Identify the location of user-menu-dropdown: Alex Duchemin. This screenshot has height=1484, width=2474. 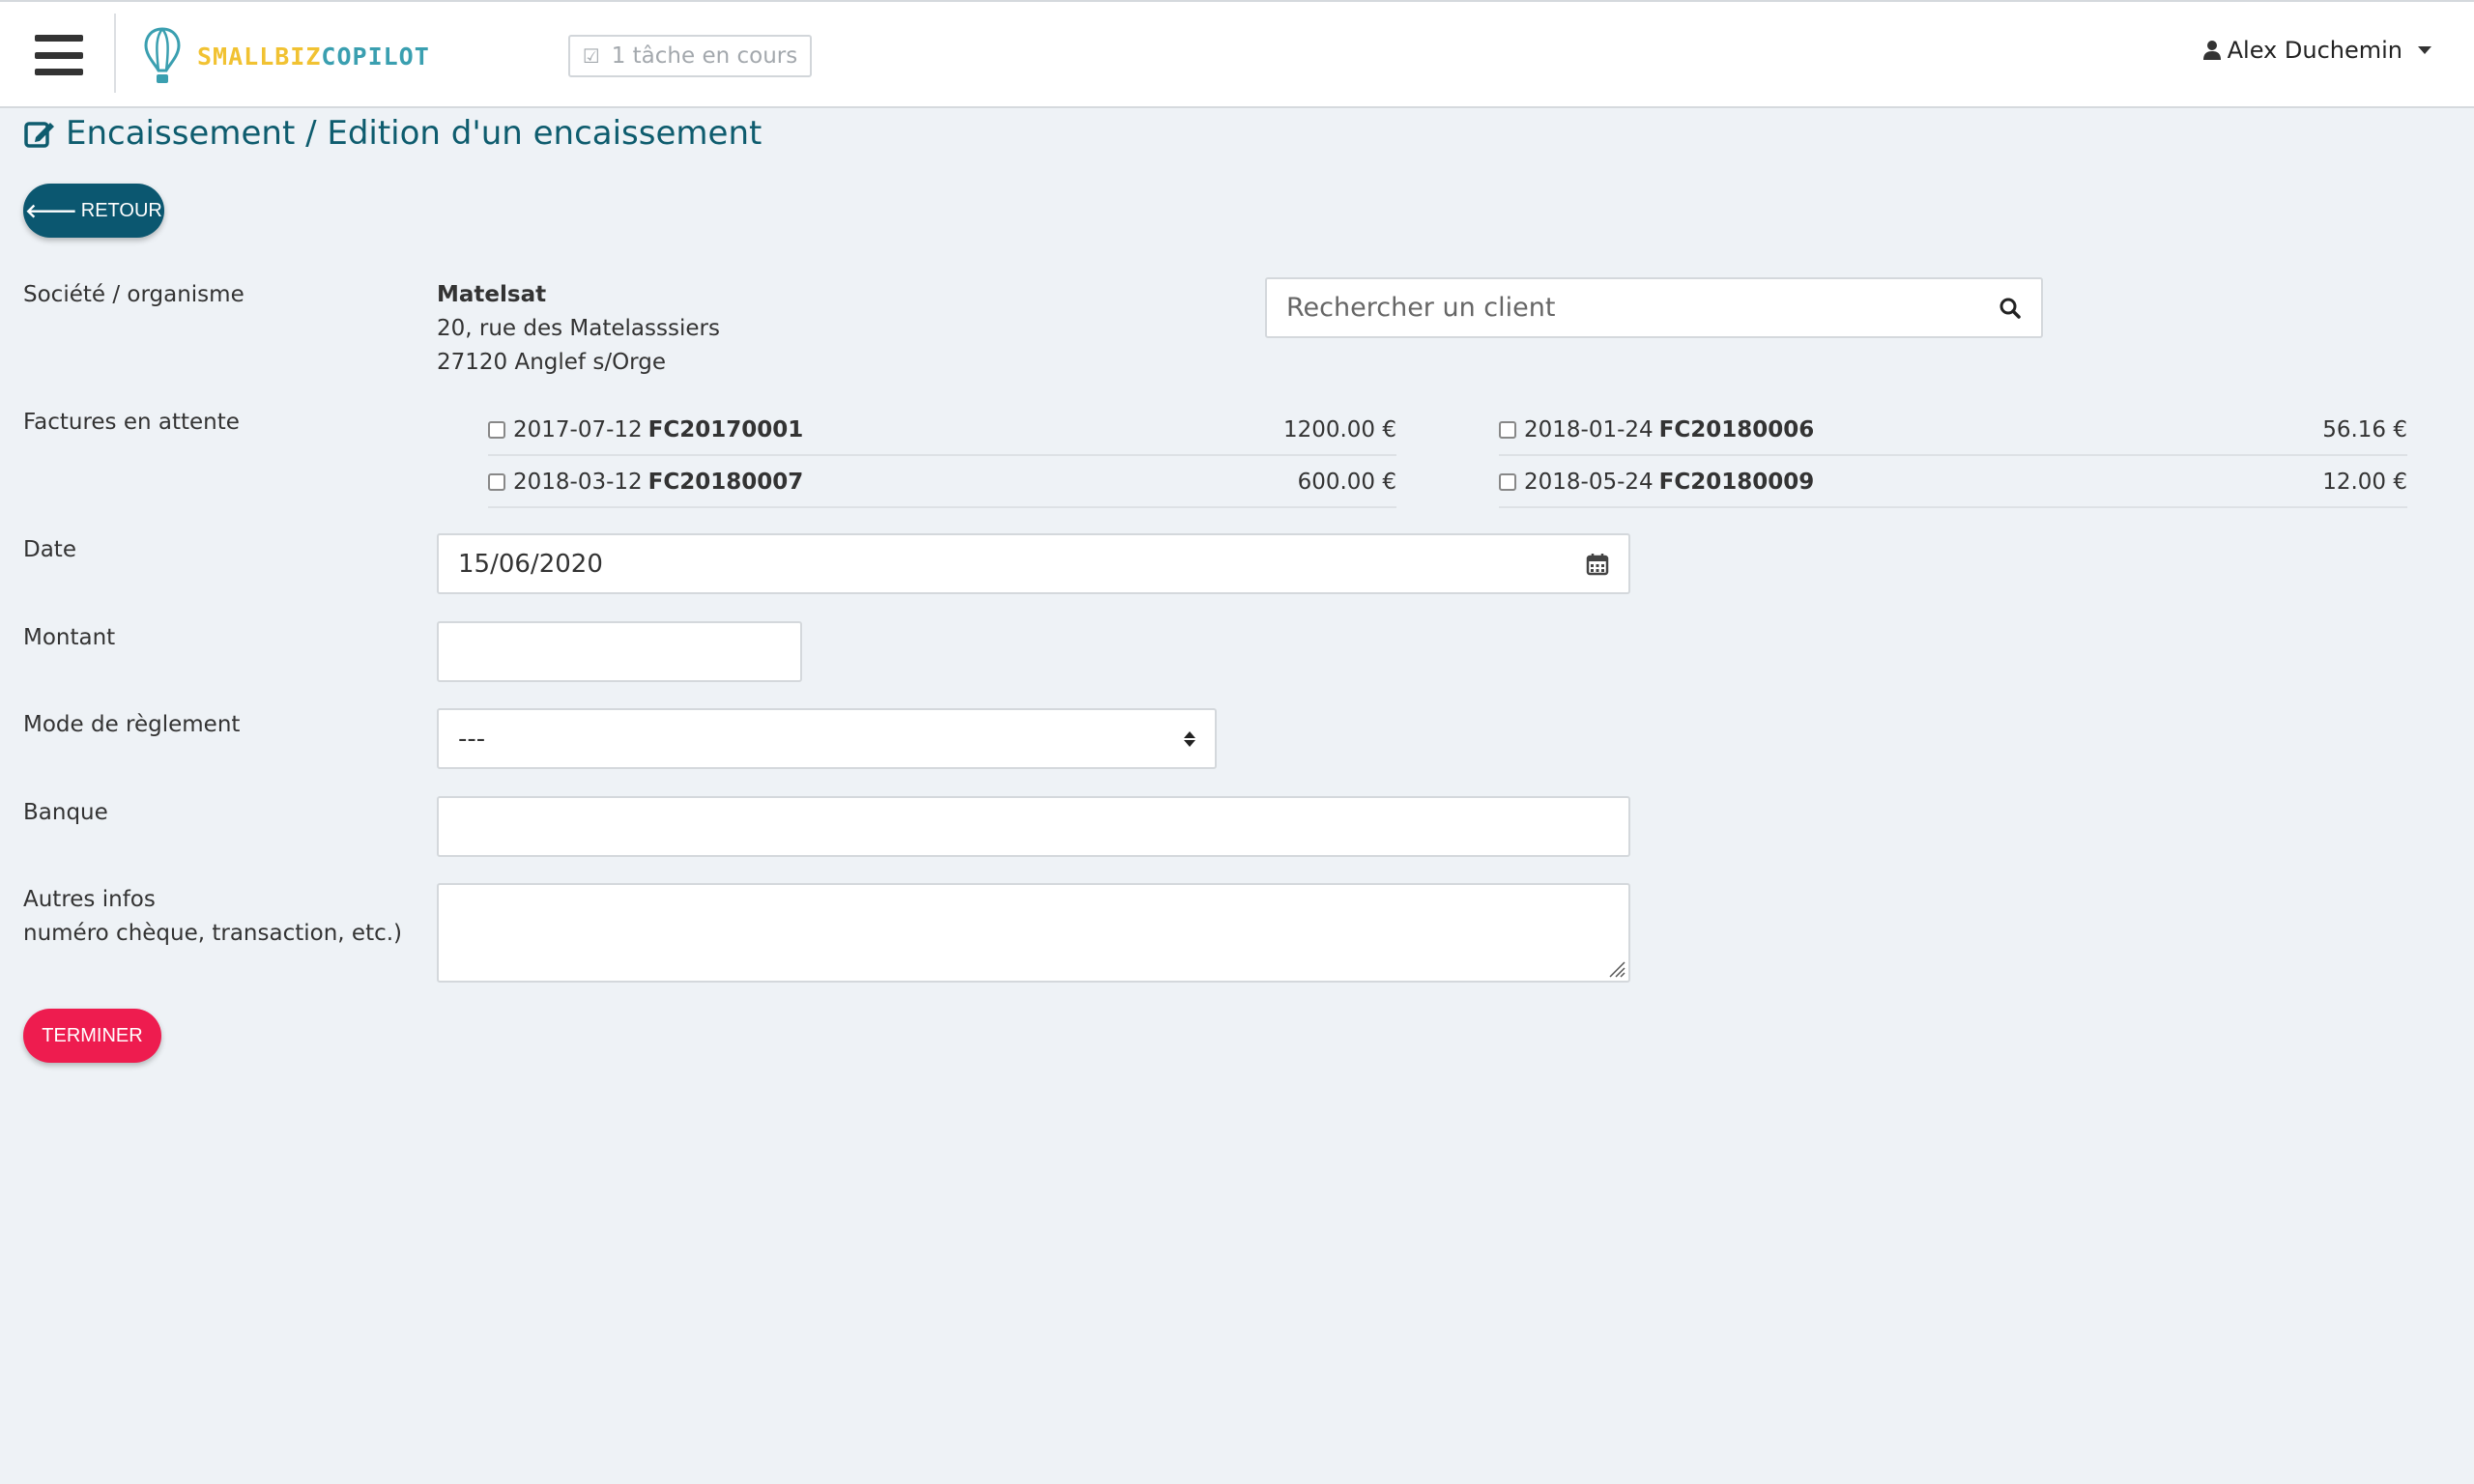
(2317, 50).